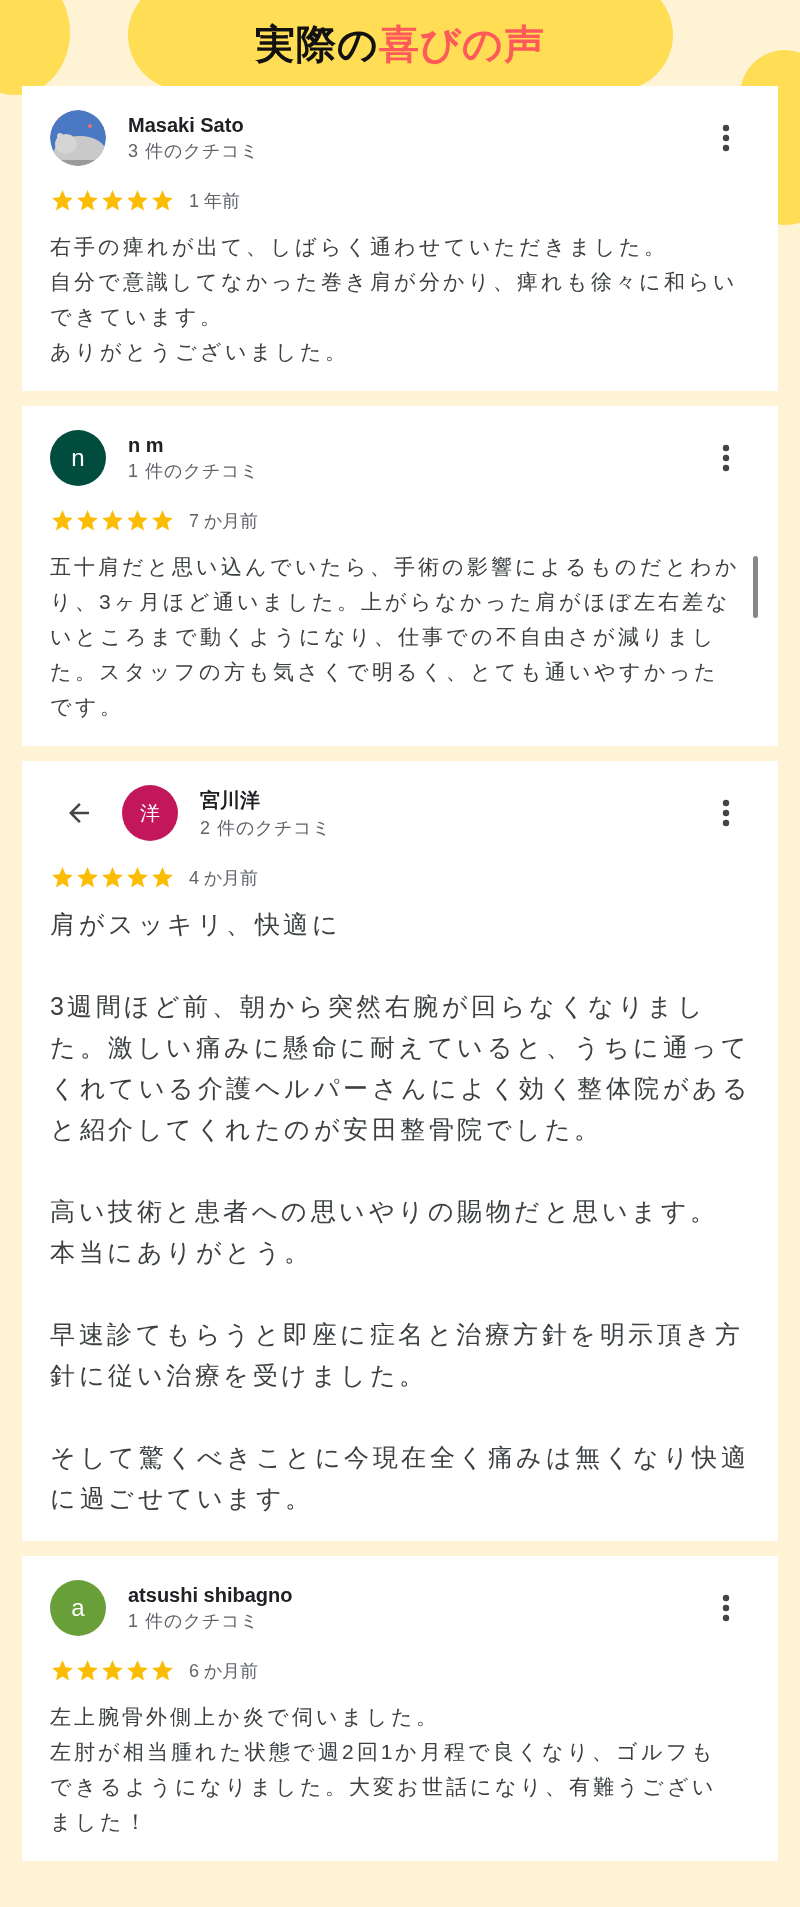  What do you see at coordinates (78, 1608) in the screenshot?
I see `avatar: a` at bounding box center [78, 1608].